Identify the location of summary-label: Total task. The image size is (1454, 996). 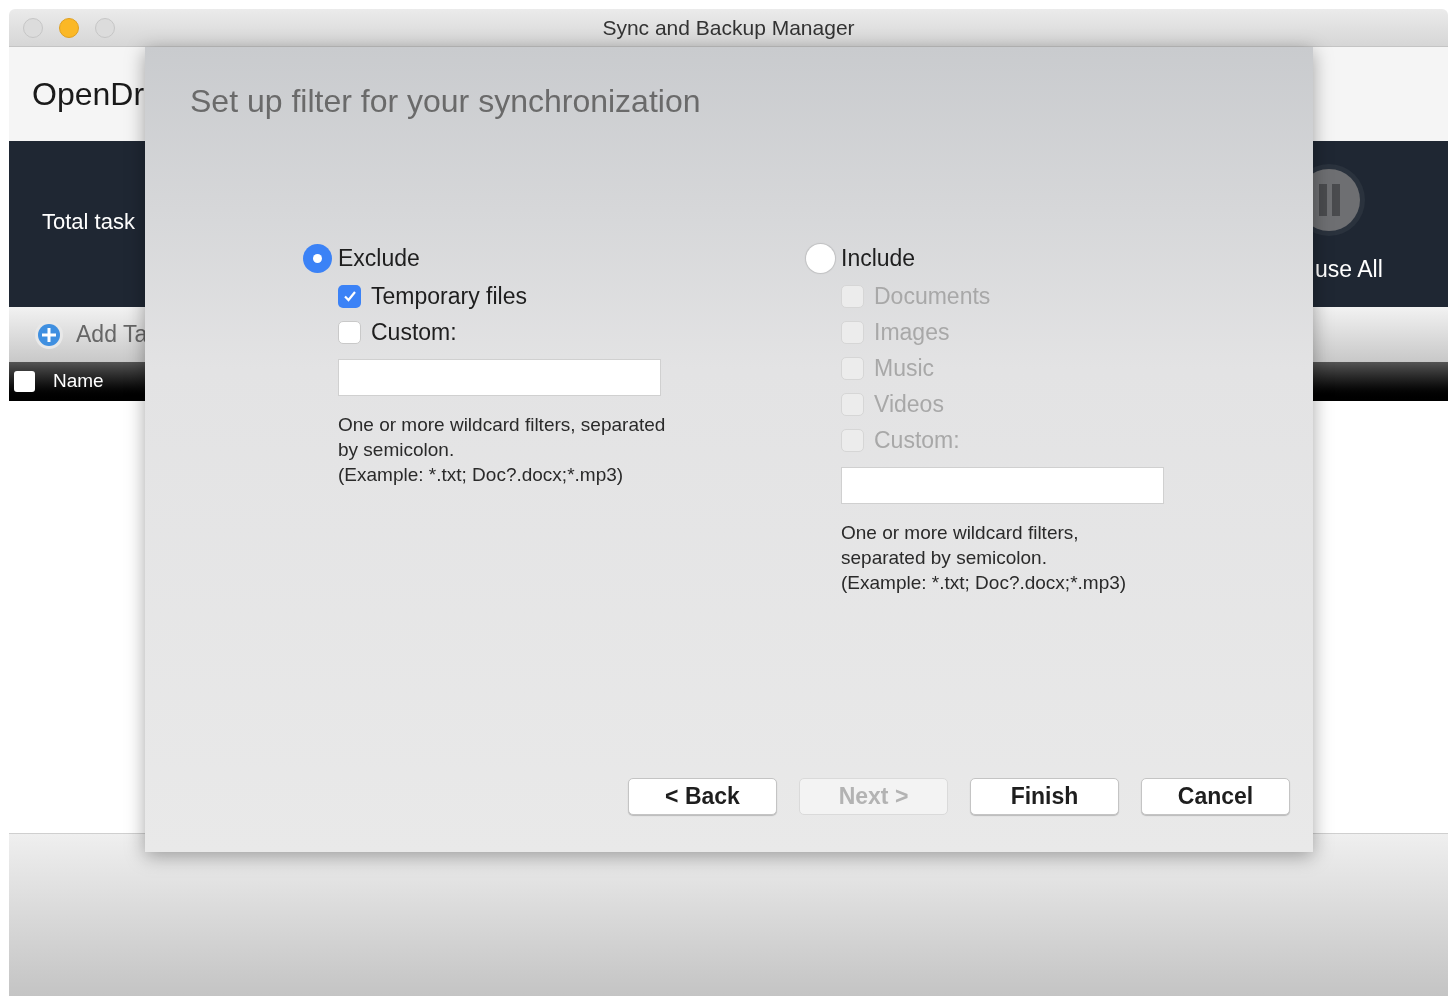
(88, 222).